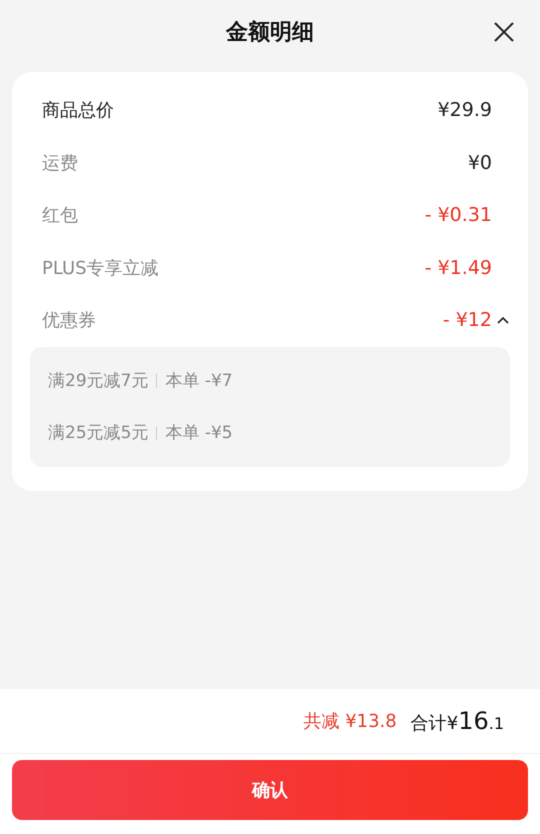 This screenshot has height=834, width=540. Describe the element at coordinates (98, 433) in the screenshot. I see `coupon-rule: 满25元减5元` at that location.